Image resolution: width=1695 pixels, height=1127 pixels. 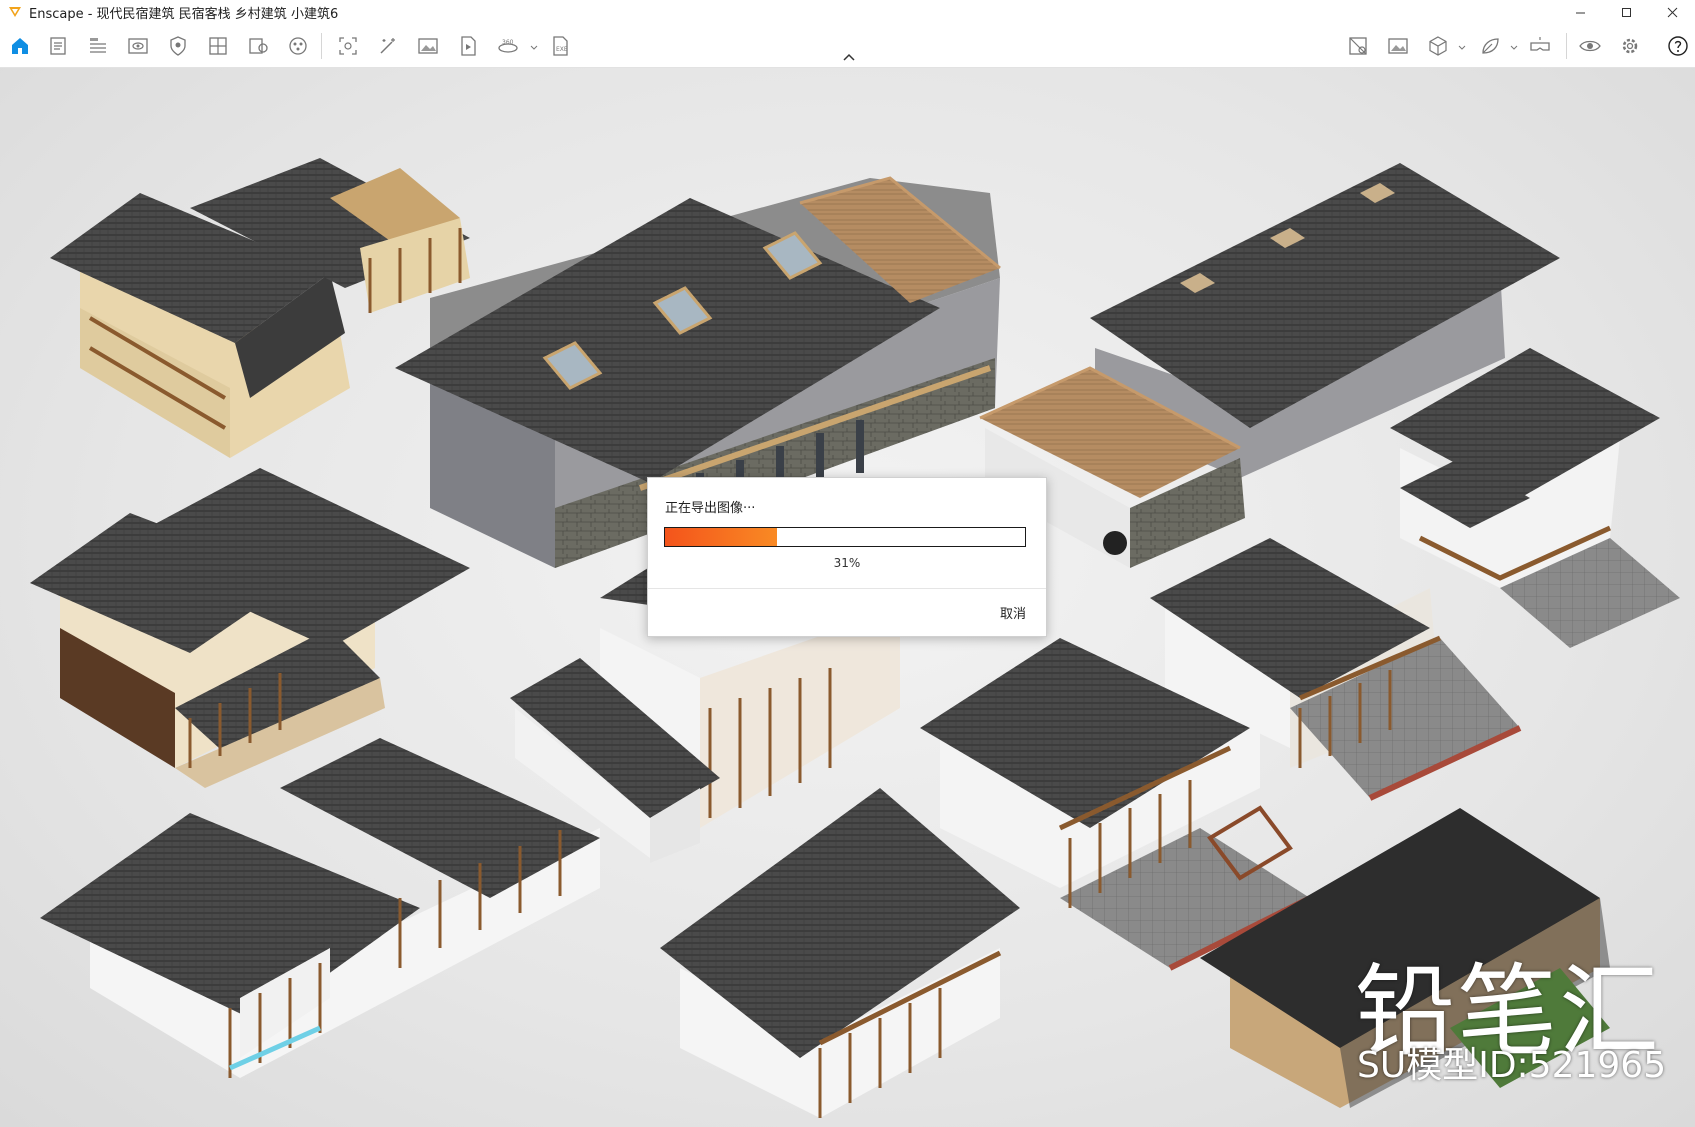 I want to click on settings-button, so click(x=1630, y=46).